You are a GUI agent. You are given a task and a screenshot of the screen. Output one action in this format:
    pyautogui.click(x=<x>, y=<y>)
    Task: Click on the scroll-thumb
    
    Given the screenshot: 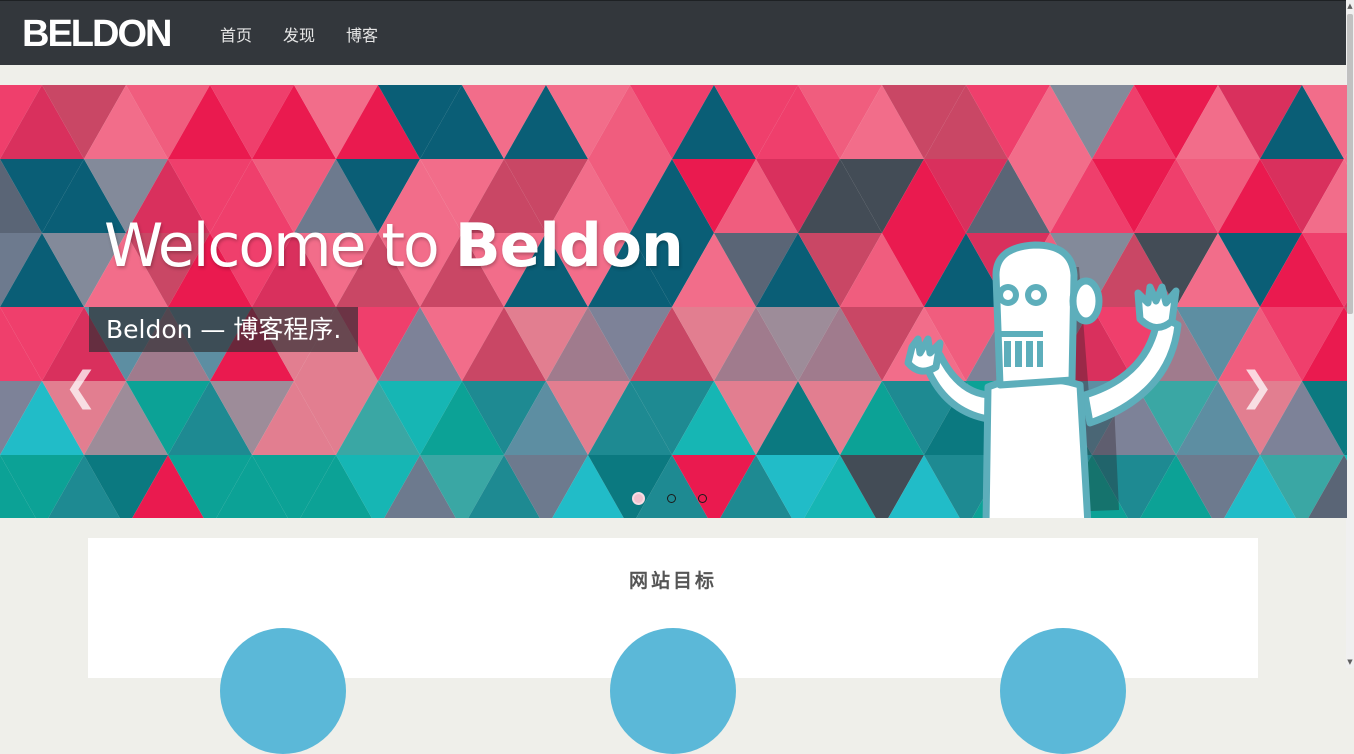 What is the action you would take?
    pyautogui.click(x=1350, y=164)
    